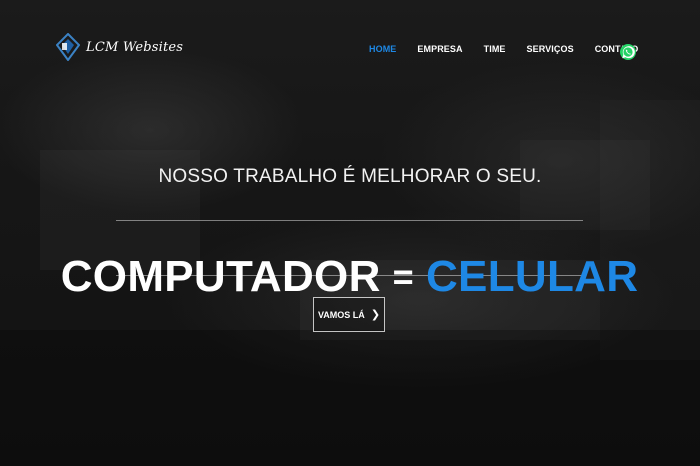 The height and width of the screenshot is (466, 700). Describe the element at coordinates (550, 49) in the screenshot. I see `nav-item-servicos: SERVIÇOS` at that location.